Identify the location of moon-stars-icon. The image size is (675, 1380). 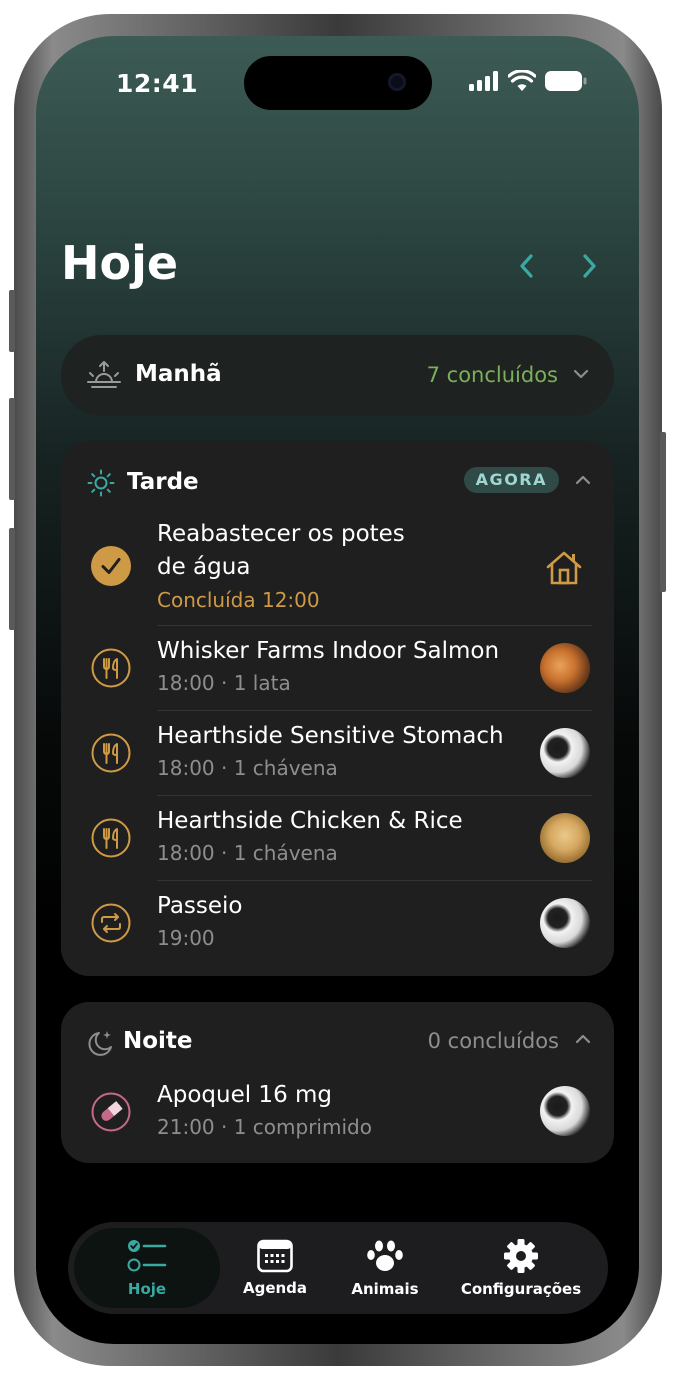
(100, 1043).